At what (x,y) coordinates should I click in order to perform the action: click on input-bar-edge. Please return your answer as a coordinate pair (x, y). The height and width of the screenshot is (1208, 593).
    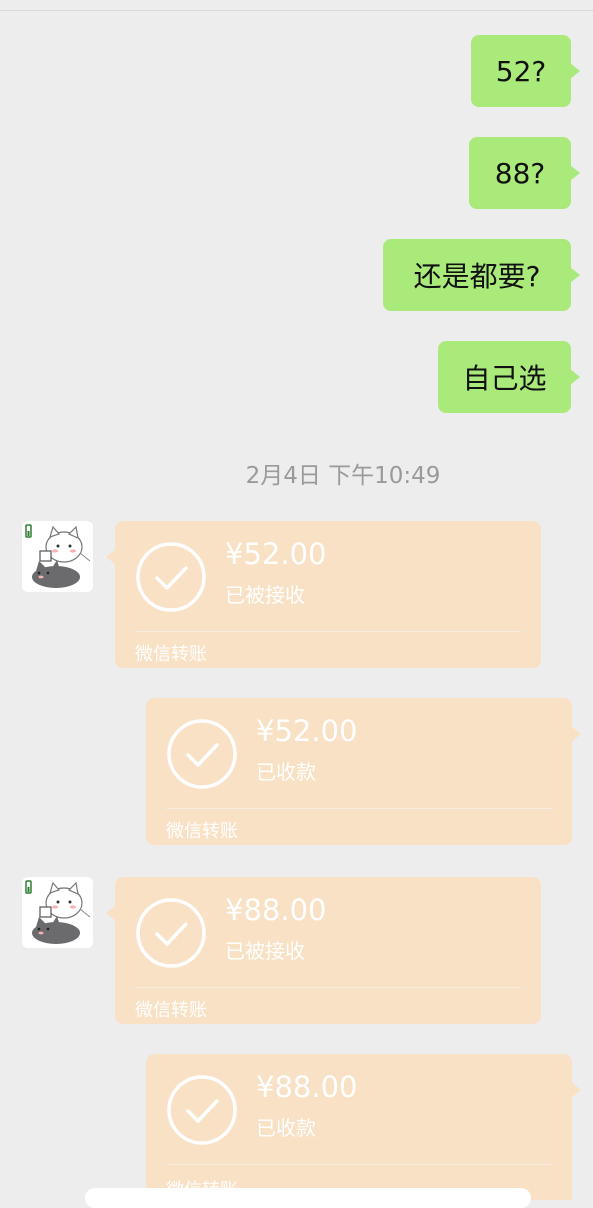
    Looking at the image, I should click on (308, 1198).